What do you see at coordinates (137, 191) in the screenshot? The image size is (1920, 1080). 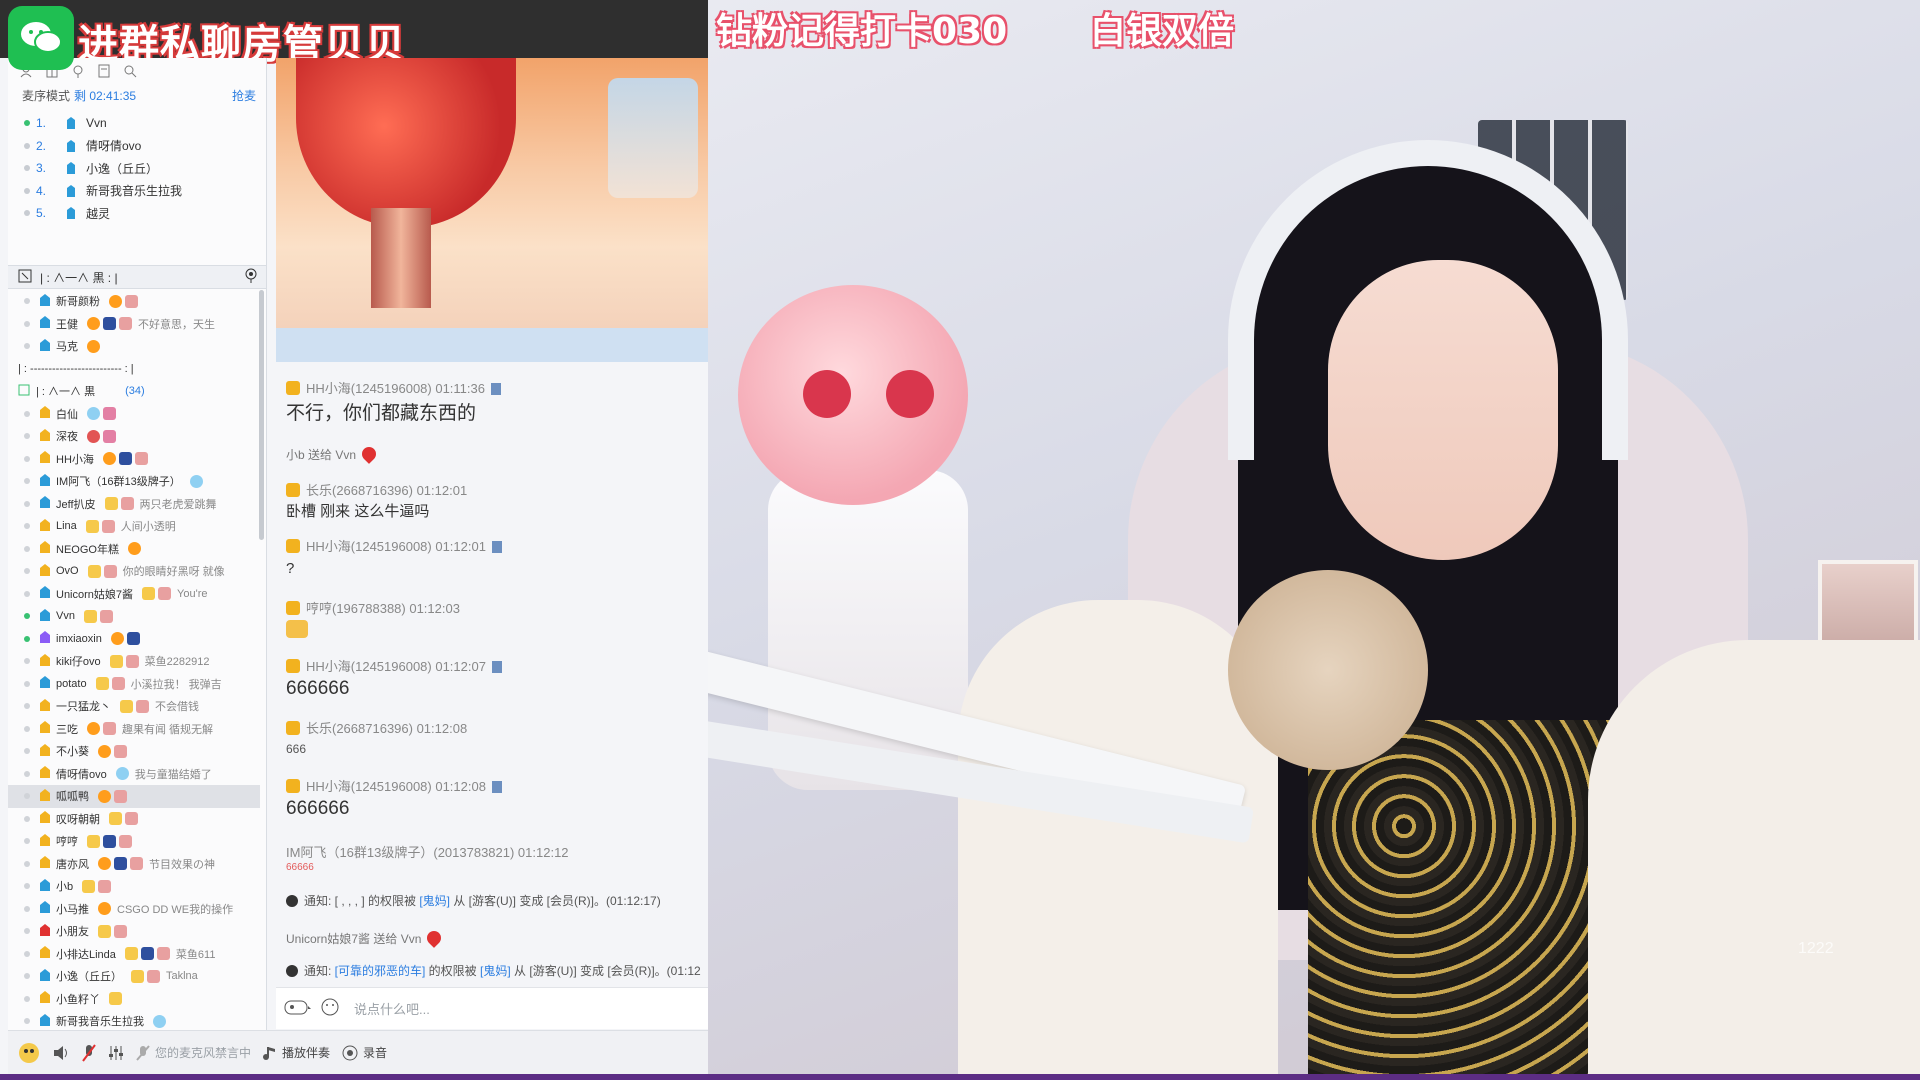 I see `mic-queue-item: 4. 新哥我音乐生拉我` at bounding box center [137, 191].